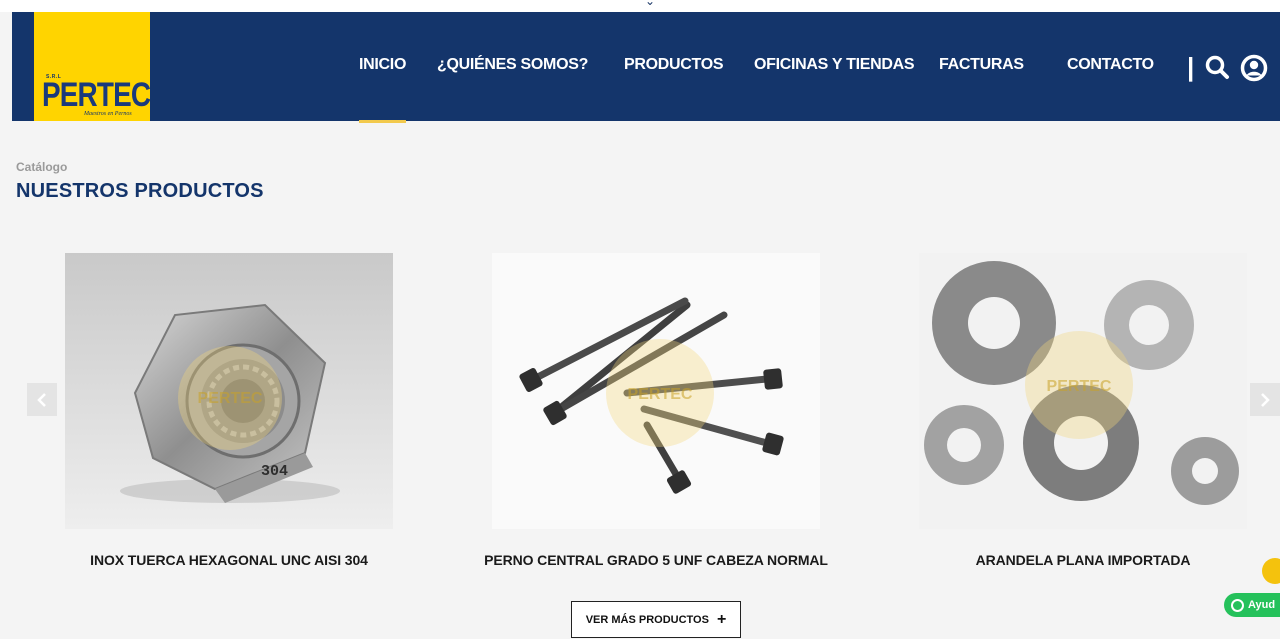 The width and height of the screenshot is (1280, 639). What do you see at coordinates (512, 65) in the screenshot?
I see `nav-quienes-somos: ¿QUIÉNES SOMOS?` at bounding box center [512, 65].